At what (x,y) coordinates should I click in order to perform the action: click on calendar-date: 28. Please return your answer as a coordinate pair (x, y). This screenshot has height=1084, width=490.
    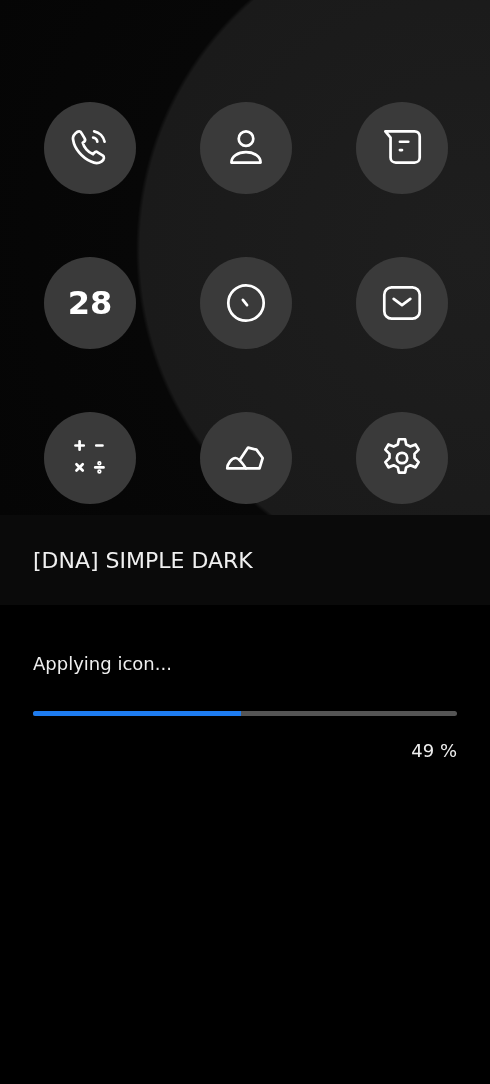
    Looking at the image, I should click on (90, 303).